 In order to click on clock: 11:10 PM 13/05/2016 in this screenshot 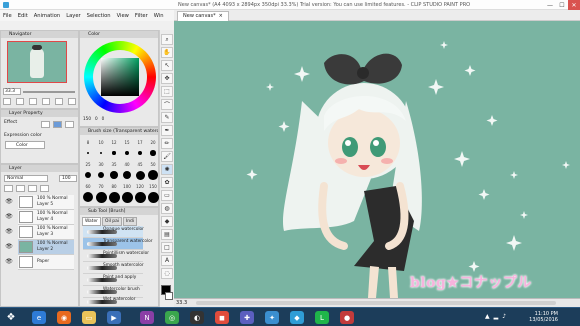, I will do `click(543, 317)`.